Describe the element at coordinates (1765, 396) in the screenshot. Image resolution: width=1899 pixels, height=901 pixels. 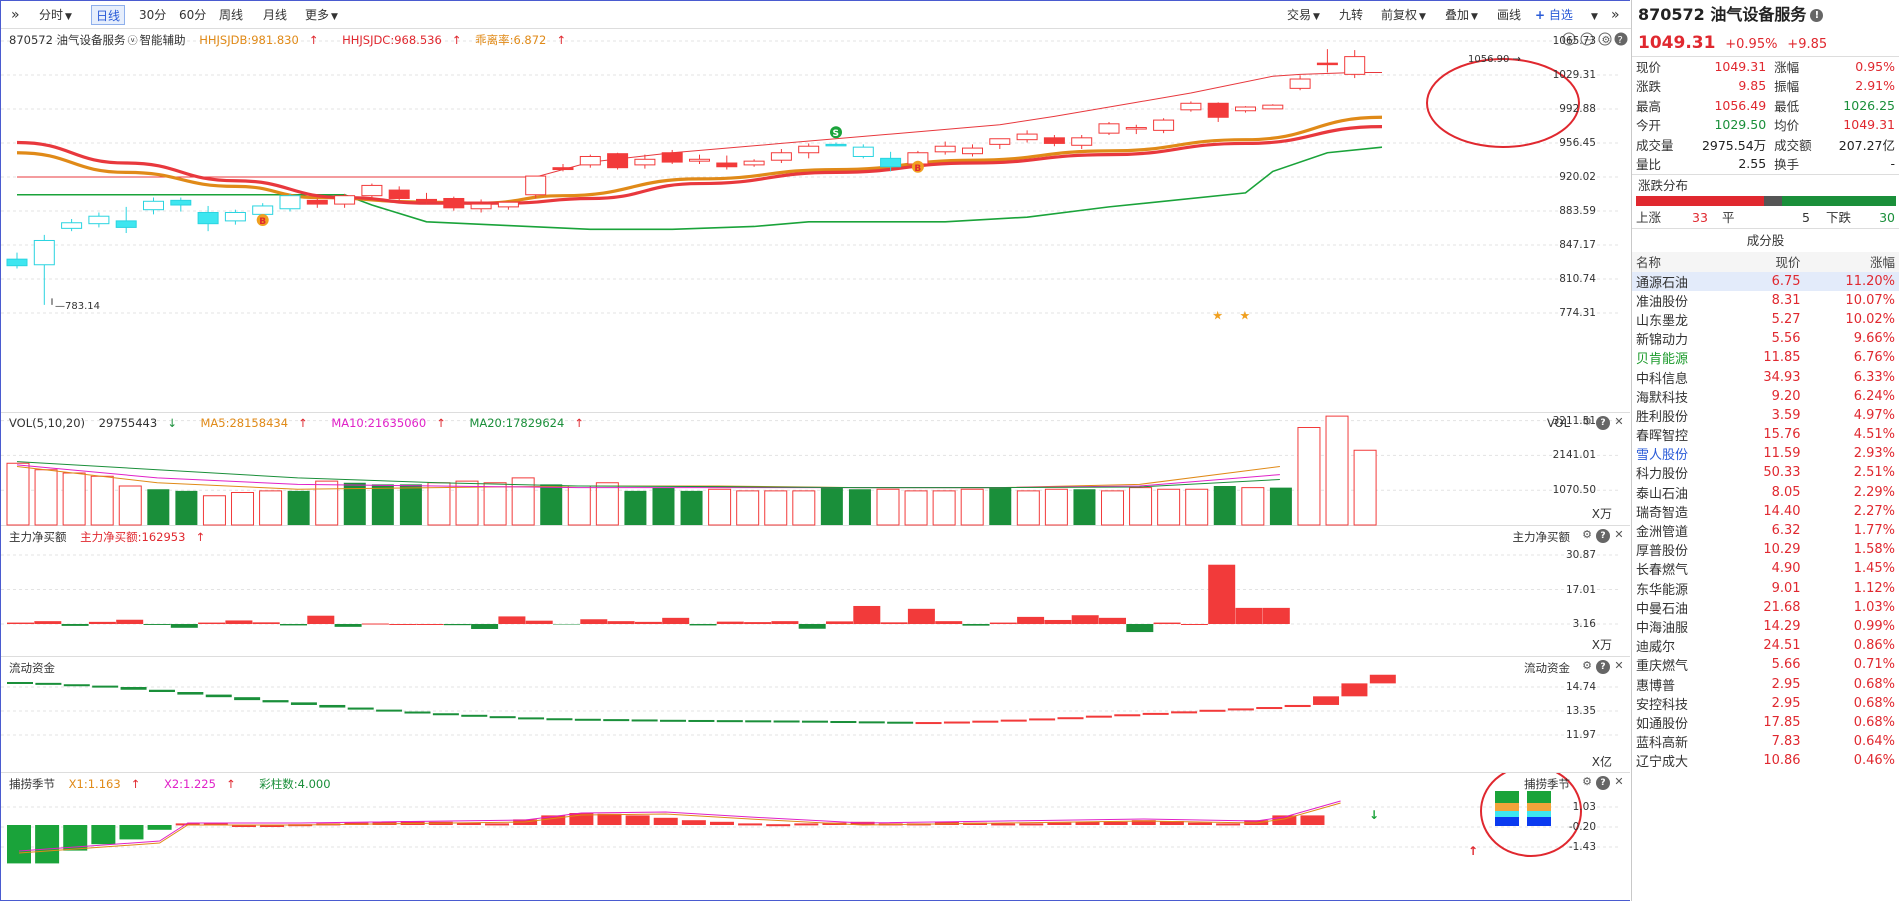
I see `component-row: 海默科技 9.20 6.24%` at that location.